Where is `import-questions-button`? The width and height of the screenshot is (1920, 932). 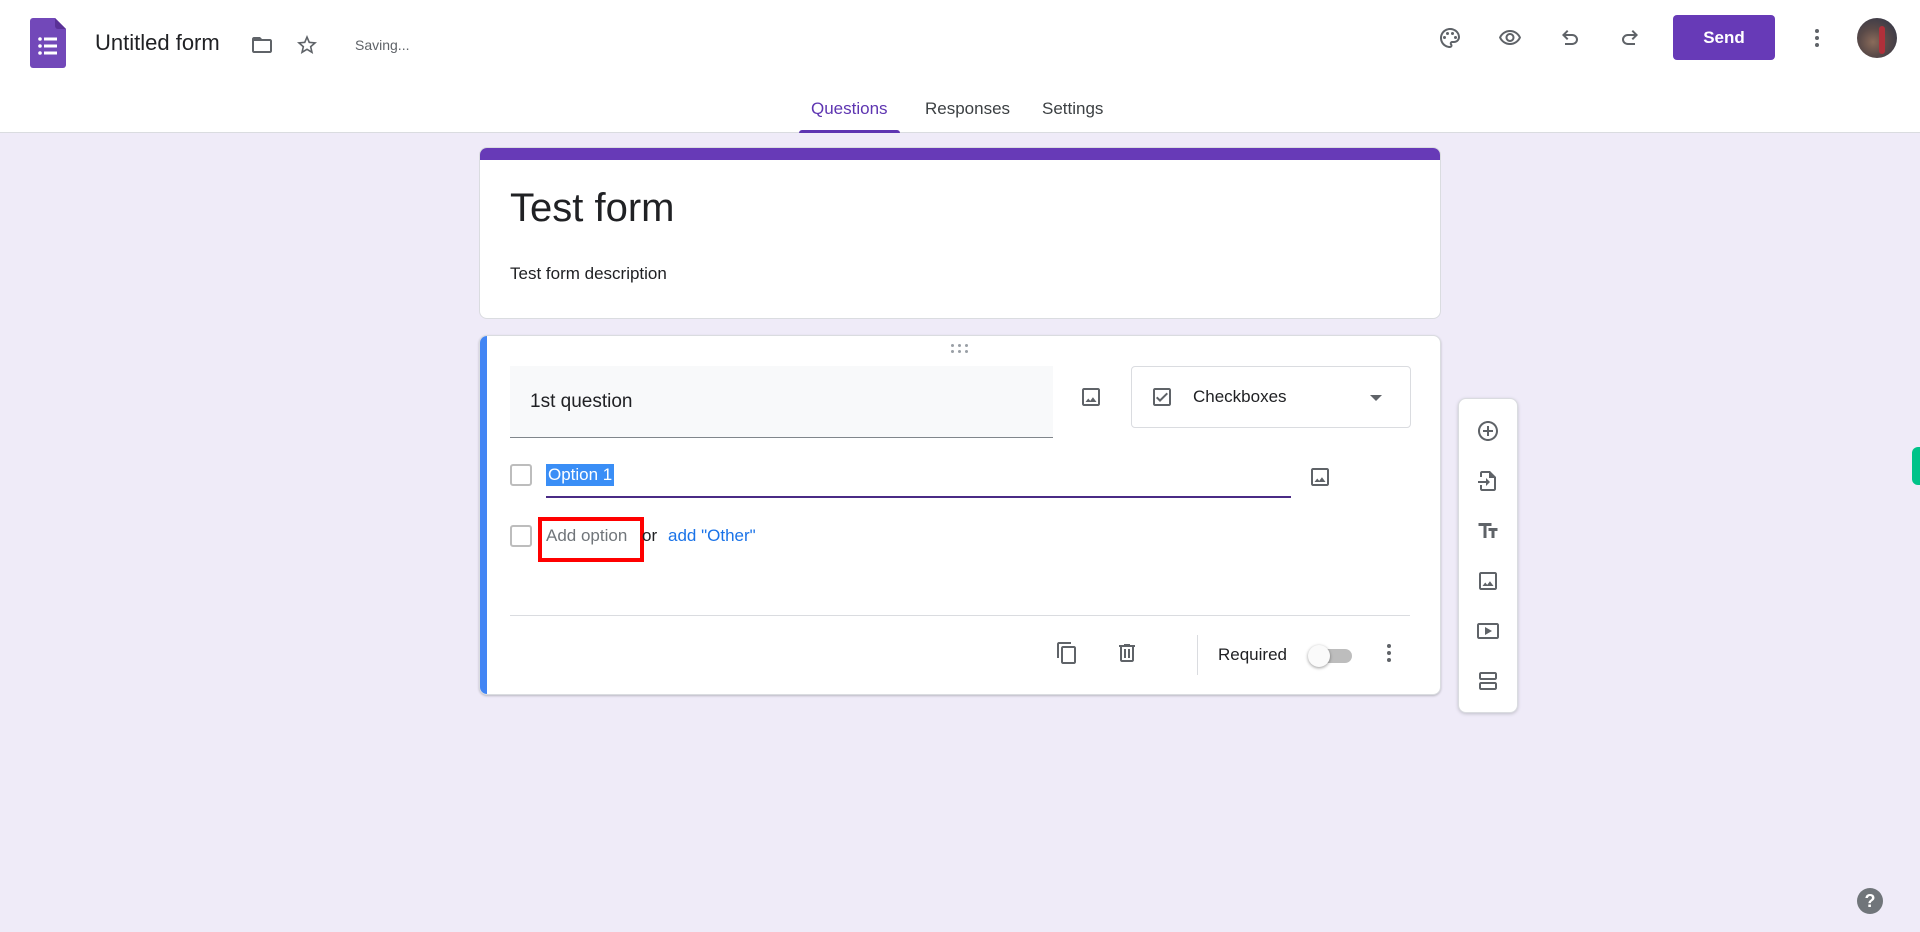
import-questions-button is located at coordinates (1488, 481).